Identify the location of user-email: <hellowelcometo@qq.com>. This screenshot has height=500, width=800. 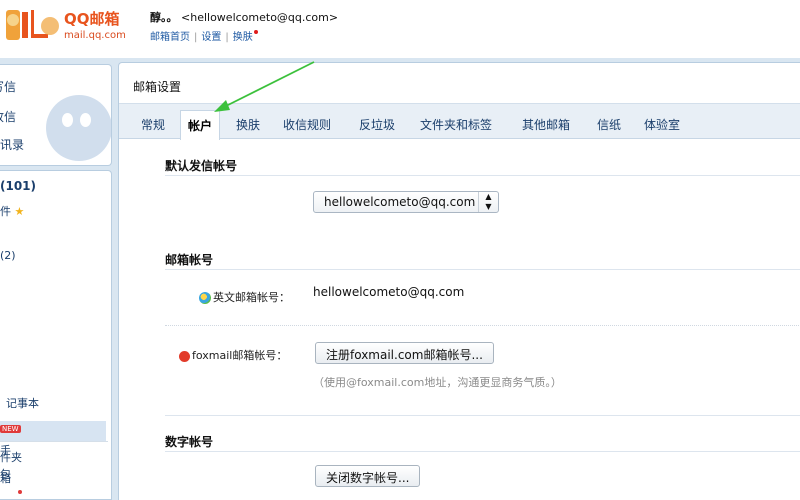
(260, 17).